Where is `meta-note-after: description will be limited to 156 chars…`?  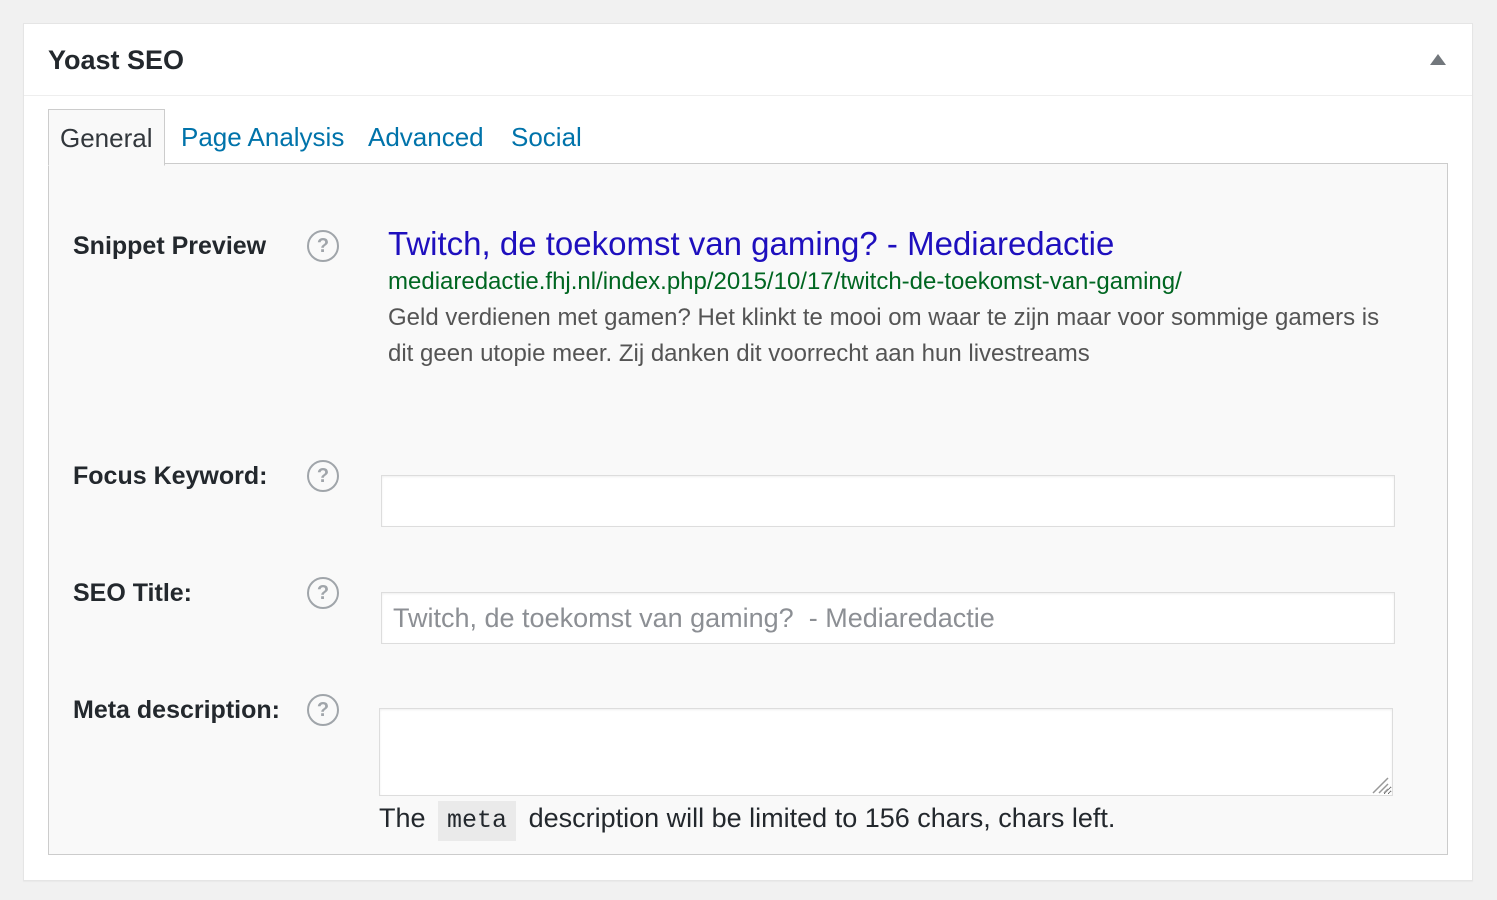 meta-note-after: description will be limited to 156 chars… is located at coordinates (822, 818).